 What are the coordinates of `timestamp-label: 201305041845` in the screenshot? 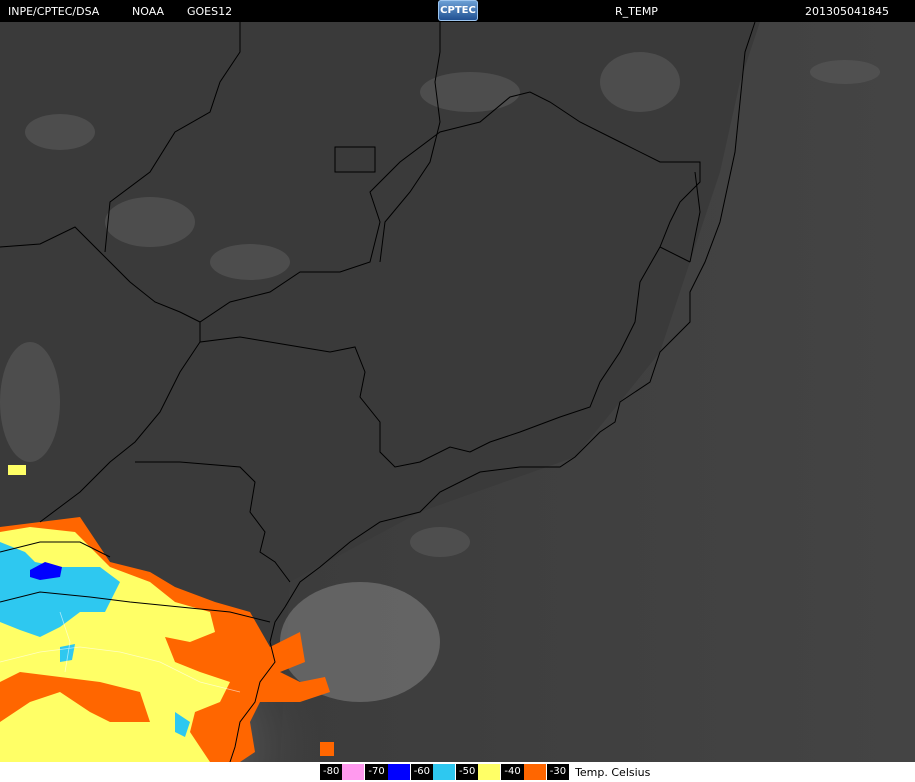 It's located at (847, 11).